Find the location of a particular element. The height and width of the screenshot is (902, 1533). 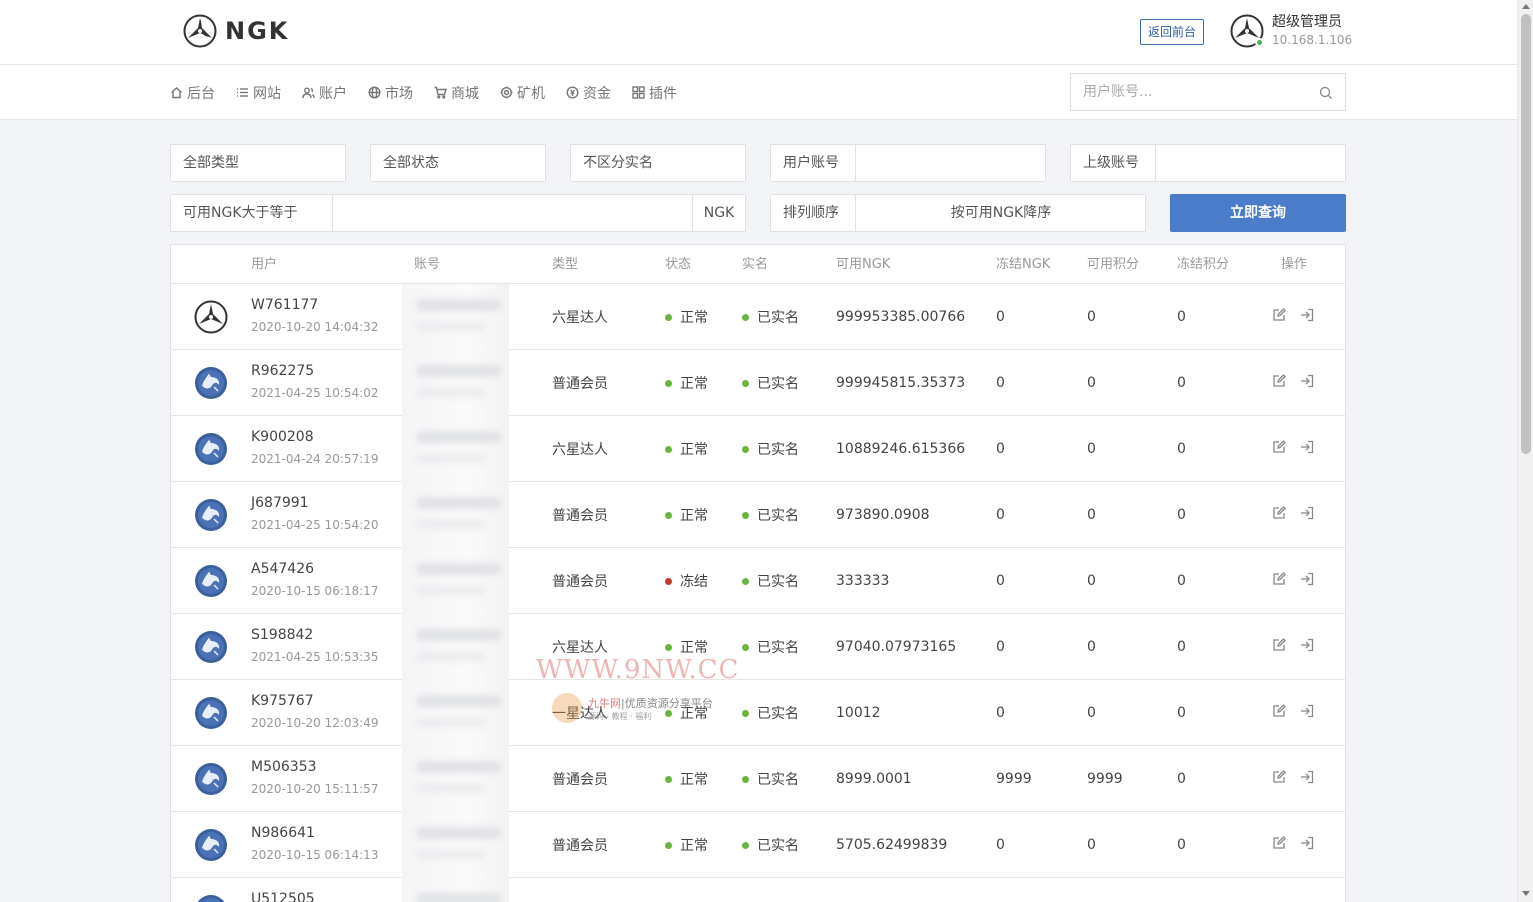

ngk-unit-label: NGK is located at coordinates (718, 213).